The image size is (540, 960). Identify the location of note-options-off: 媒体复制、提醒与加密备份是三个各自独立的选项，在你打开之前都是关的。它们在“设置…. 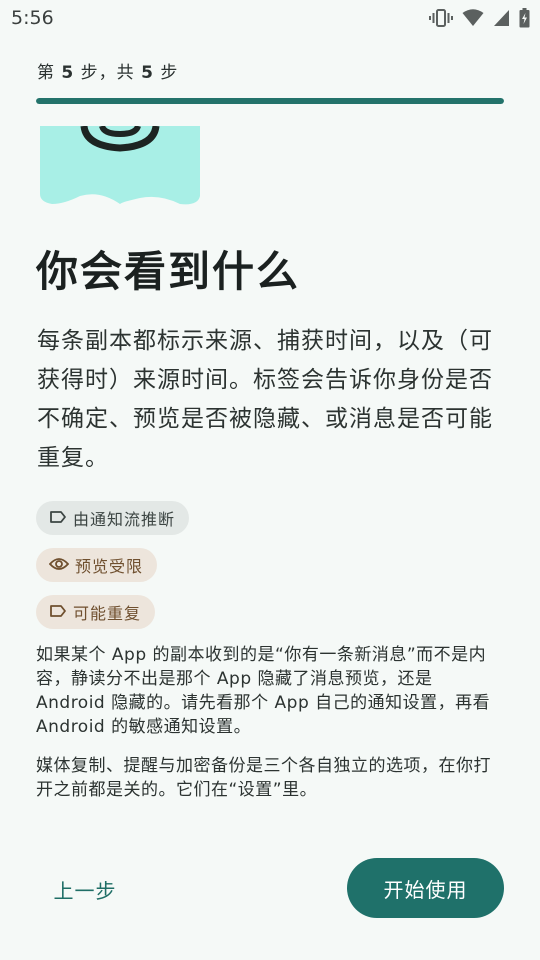
(263, 778).